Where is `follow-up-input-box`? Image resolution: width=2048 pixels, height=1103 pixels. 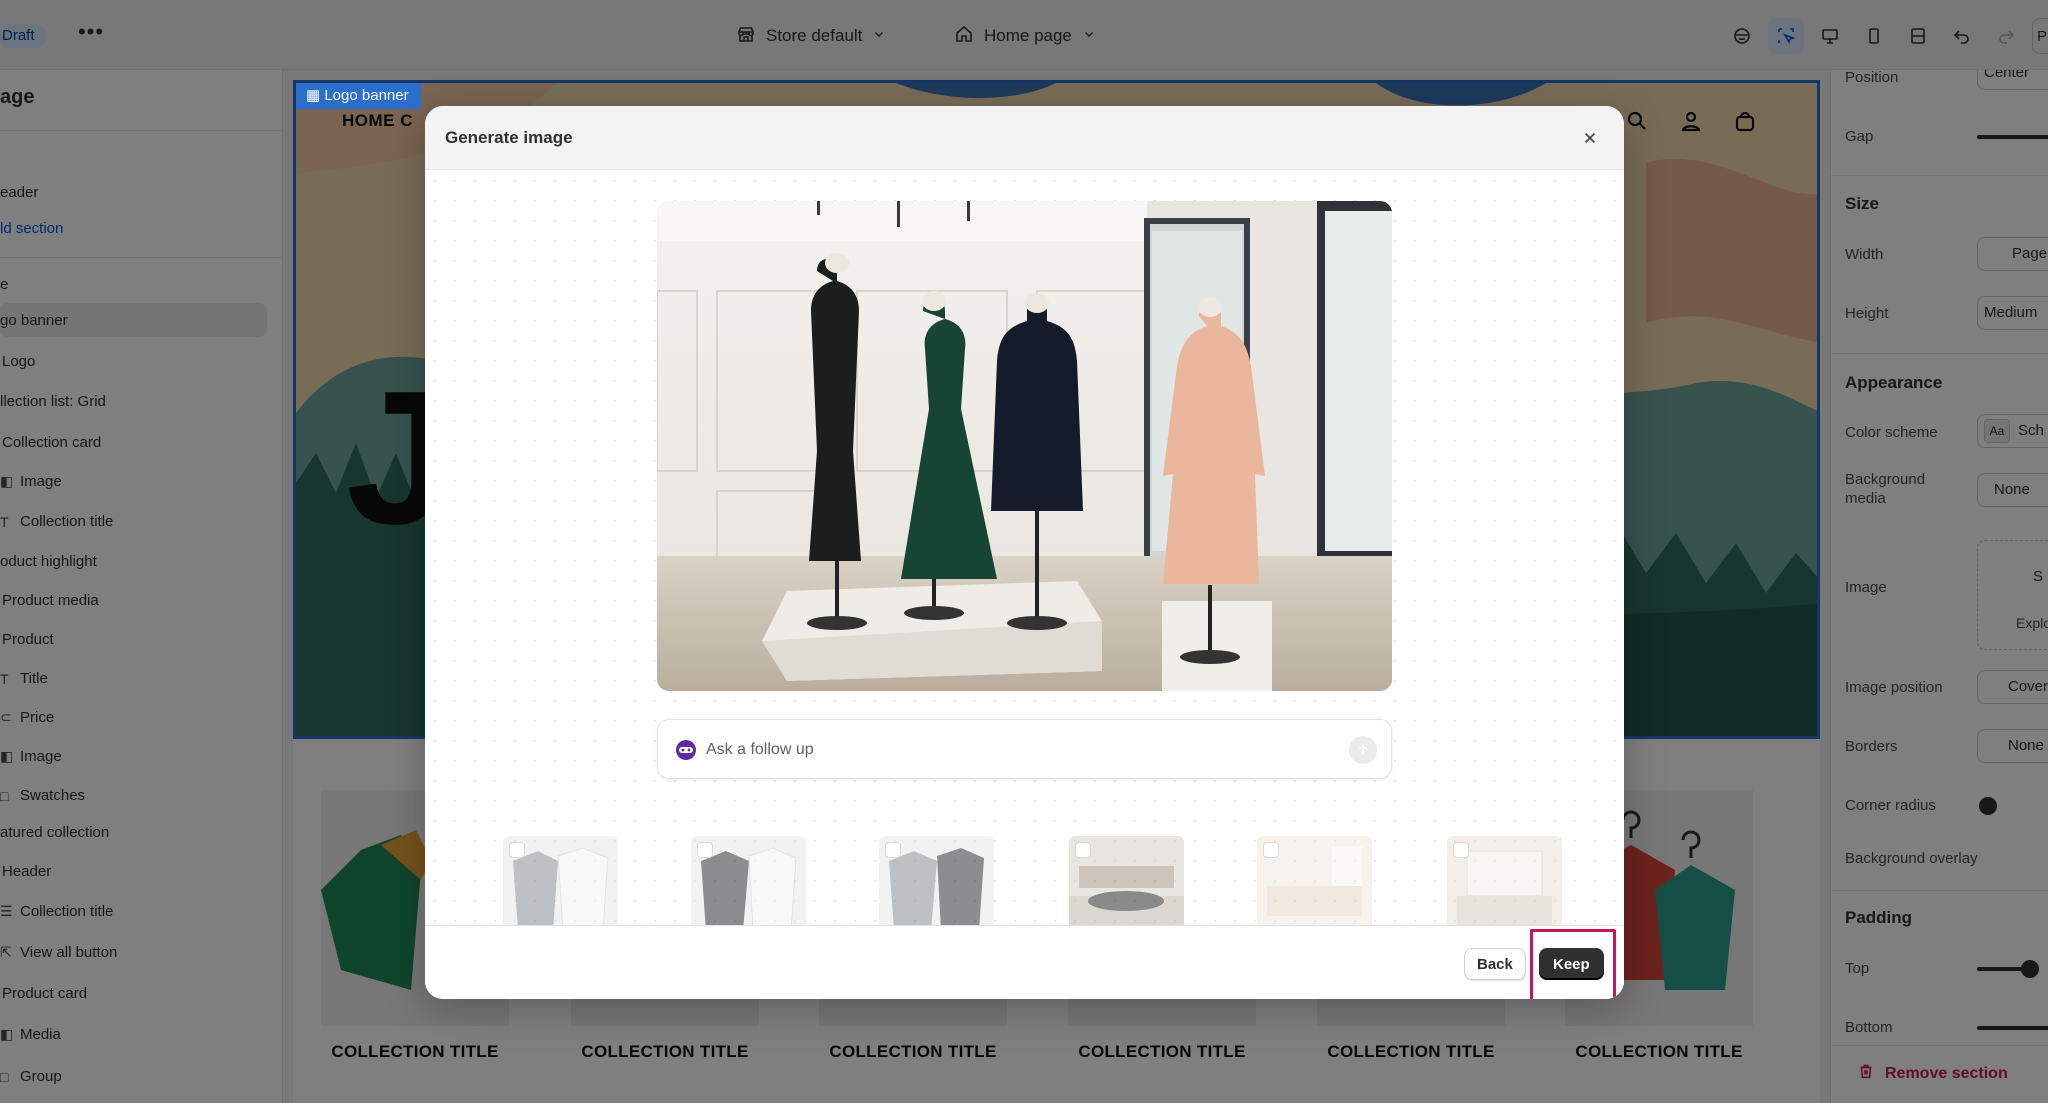
follow-up-input-box is located at coordinates (1024, 749).